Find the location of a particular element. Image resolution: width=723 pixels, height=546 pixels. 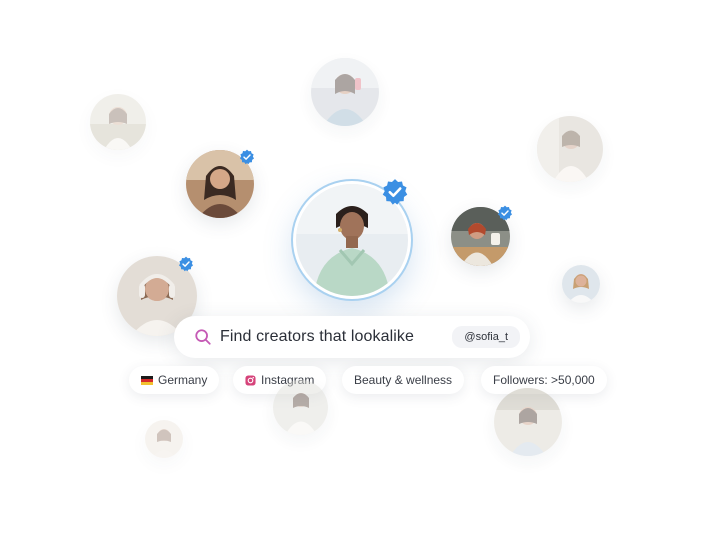

filter-chip-label: Germany is located at coordinates (183, 380).